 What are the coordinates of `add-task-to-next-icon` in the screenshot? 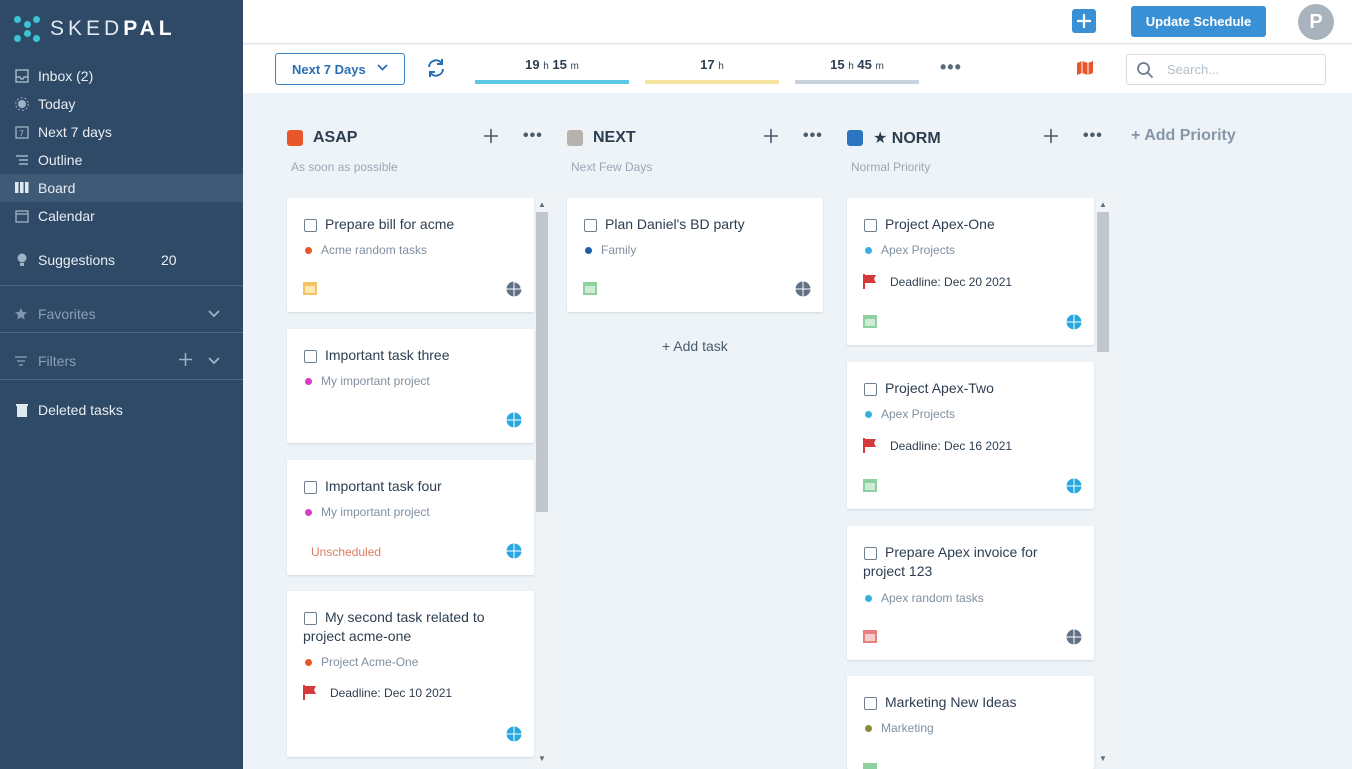 It's located at (771, 137).